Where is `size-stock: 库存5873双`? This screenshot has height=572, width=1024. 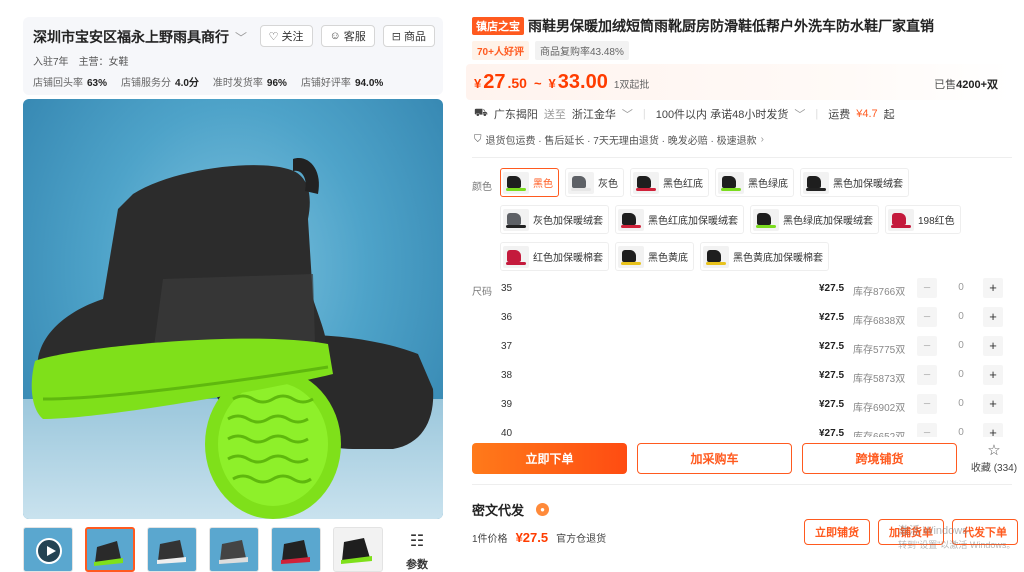
size-stock: 库存5873双 is located at coordinates (879, 379).